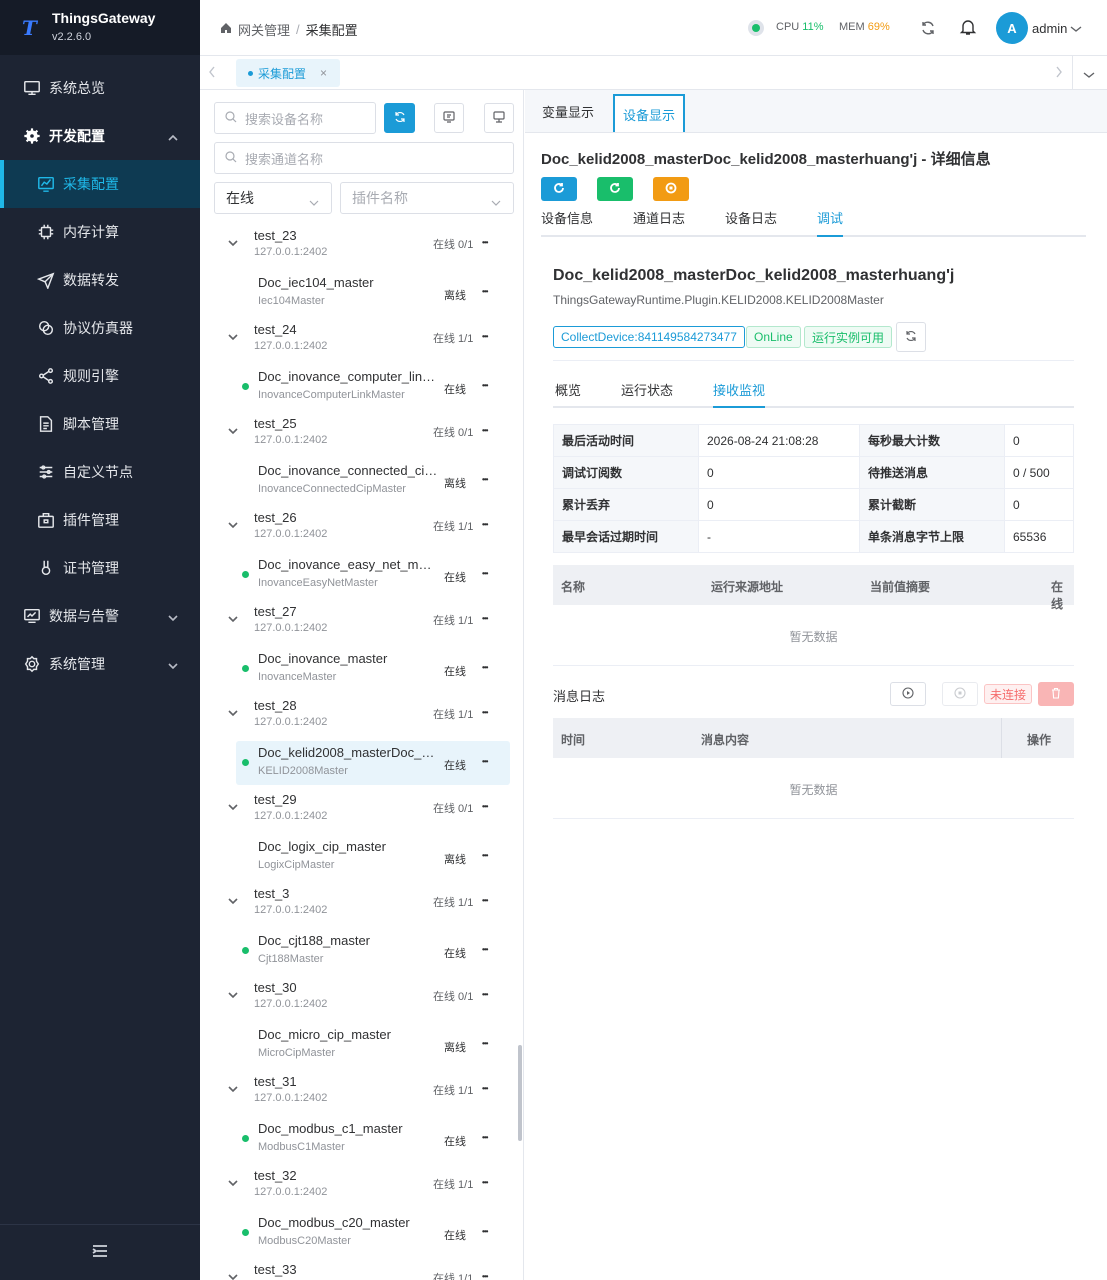  I want to click on tab-device-log: 设备日志, so click(751, 217).